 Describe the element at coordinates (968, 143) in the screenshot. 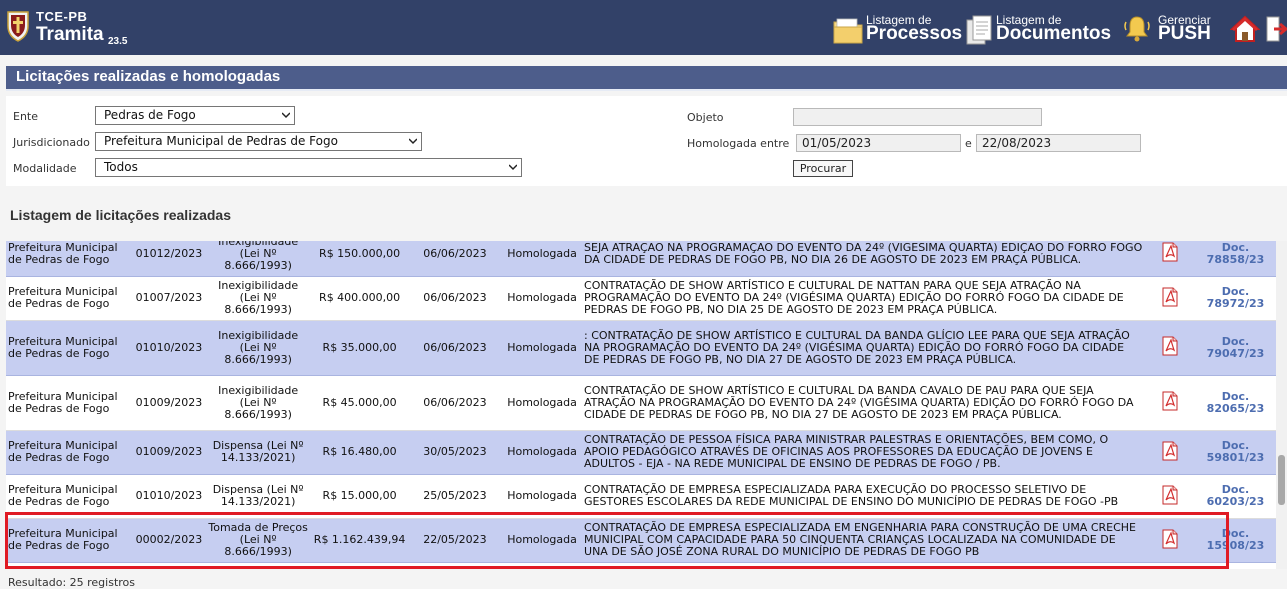

I see `date-range-separator: e` at that location.